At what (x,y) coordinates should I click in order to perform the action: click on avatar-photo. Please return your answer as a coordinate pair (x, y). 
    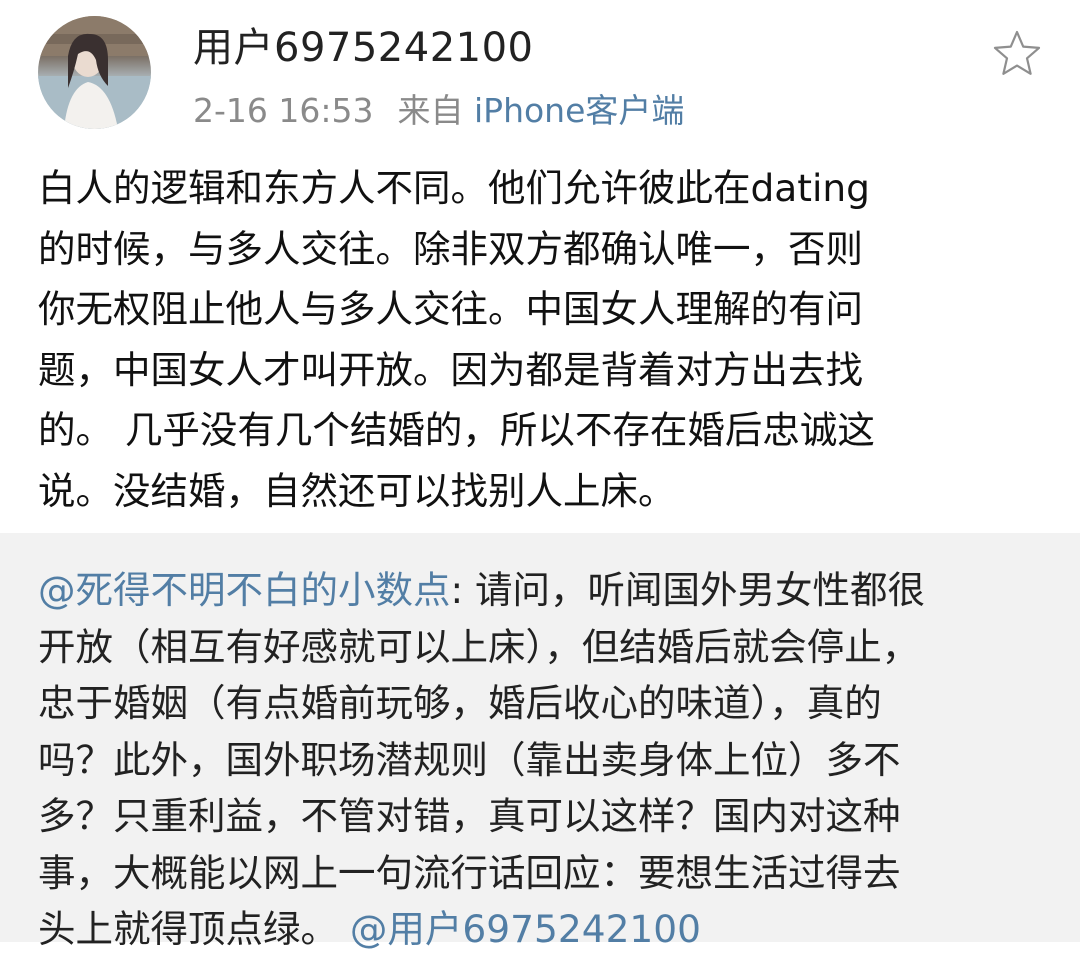
    Looking at the image, I should click on (94, 72).